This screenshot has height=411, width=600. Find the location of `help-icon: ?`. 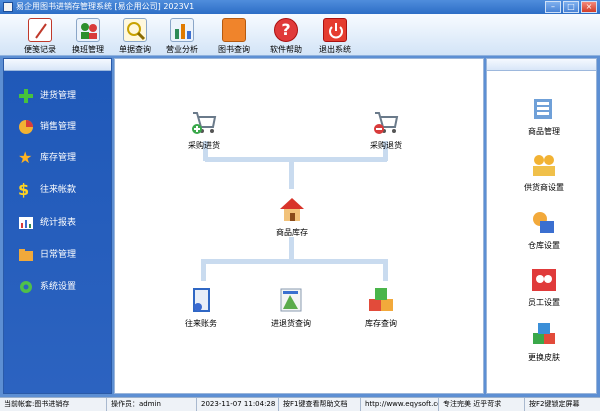

help-icon: ? is located at coordinates (286, 30).